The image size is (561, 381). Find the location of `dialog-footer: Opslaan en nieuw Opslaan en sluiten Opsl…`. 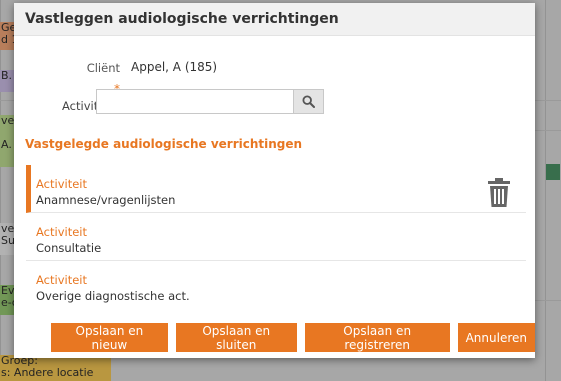

dialog-footer: Opslaan en nieuw Opslaan en sluiten Opsl… is located at coordinates (293, 337).